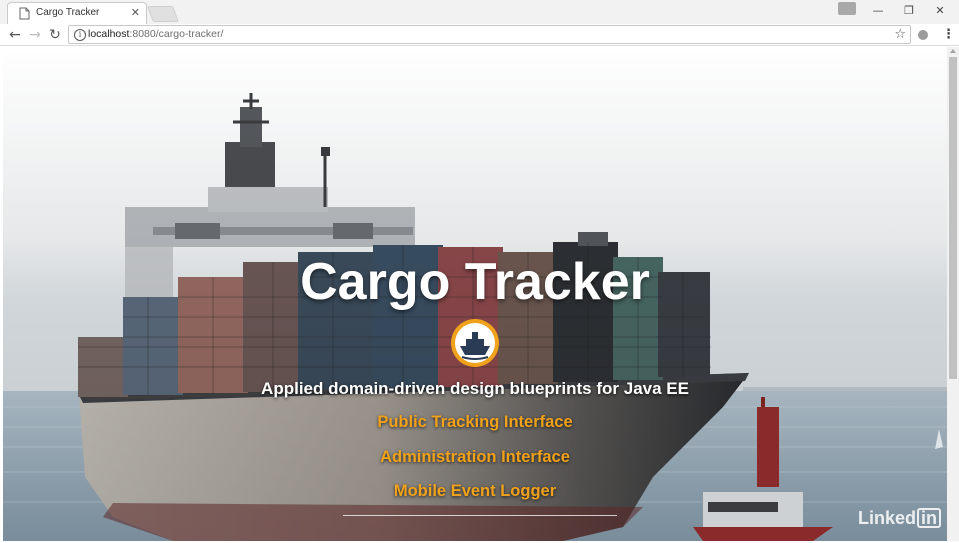 The height and width of the screenshot is (543, 959). Describe the element at coordinates (163, 14) in the screenshot. I see `new-tab-button` at that location.